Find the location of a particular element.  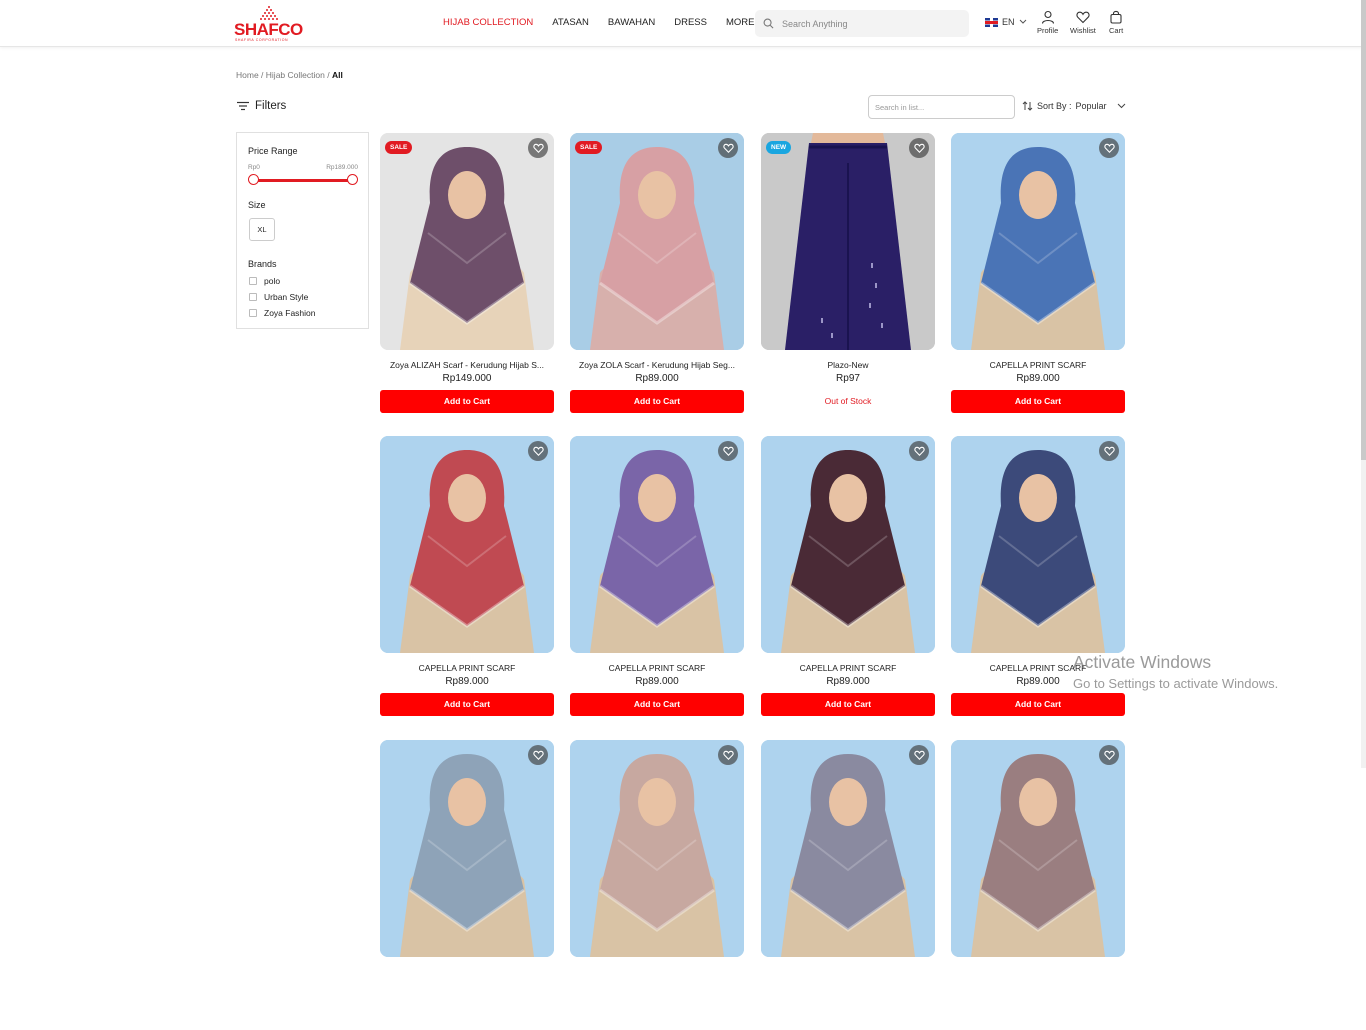

brand-option-zoya-fashion: Zoya Fashion is located at coordinates (282, 313).